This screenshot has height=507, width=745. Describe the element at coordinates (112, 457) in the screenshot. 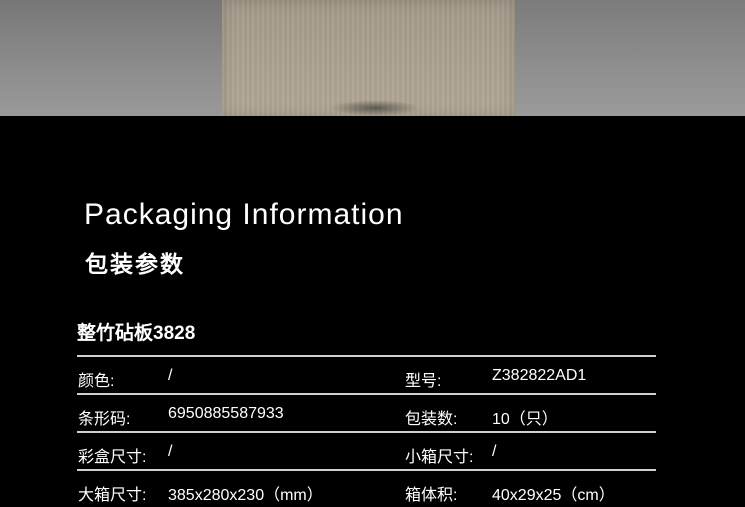

I see `spec-label: 彩盒尺寸:` at that location.